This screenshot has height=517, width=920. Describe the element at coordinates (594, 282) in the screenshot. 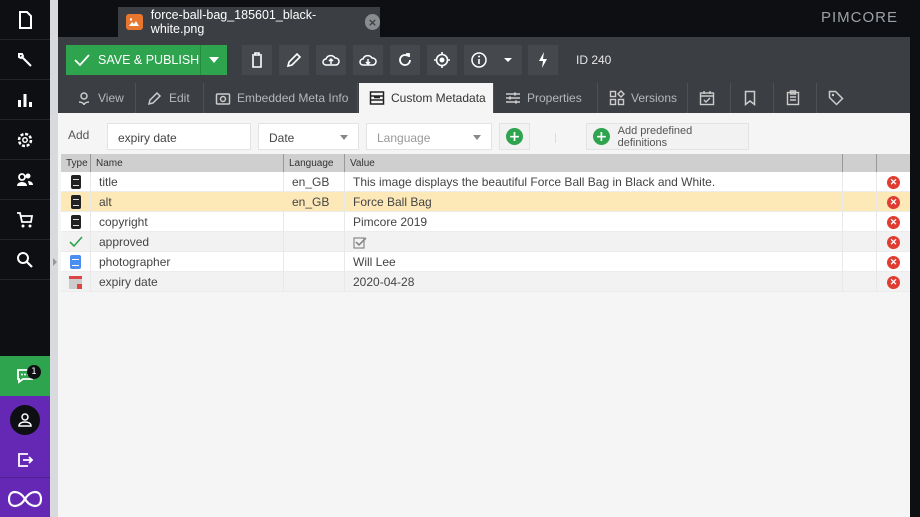

I see `value-cell: 2020-04-28` at that location.